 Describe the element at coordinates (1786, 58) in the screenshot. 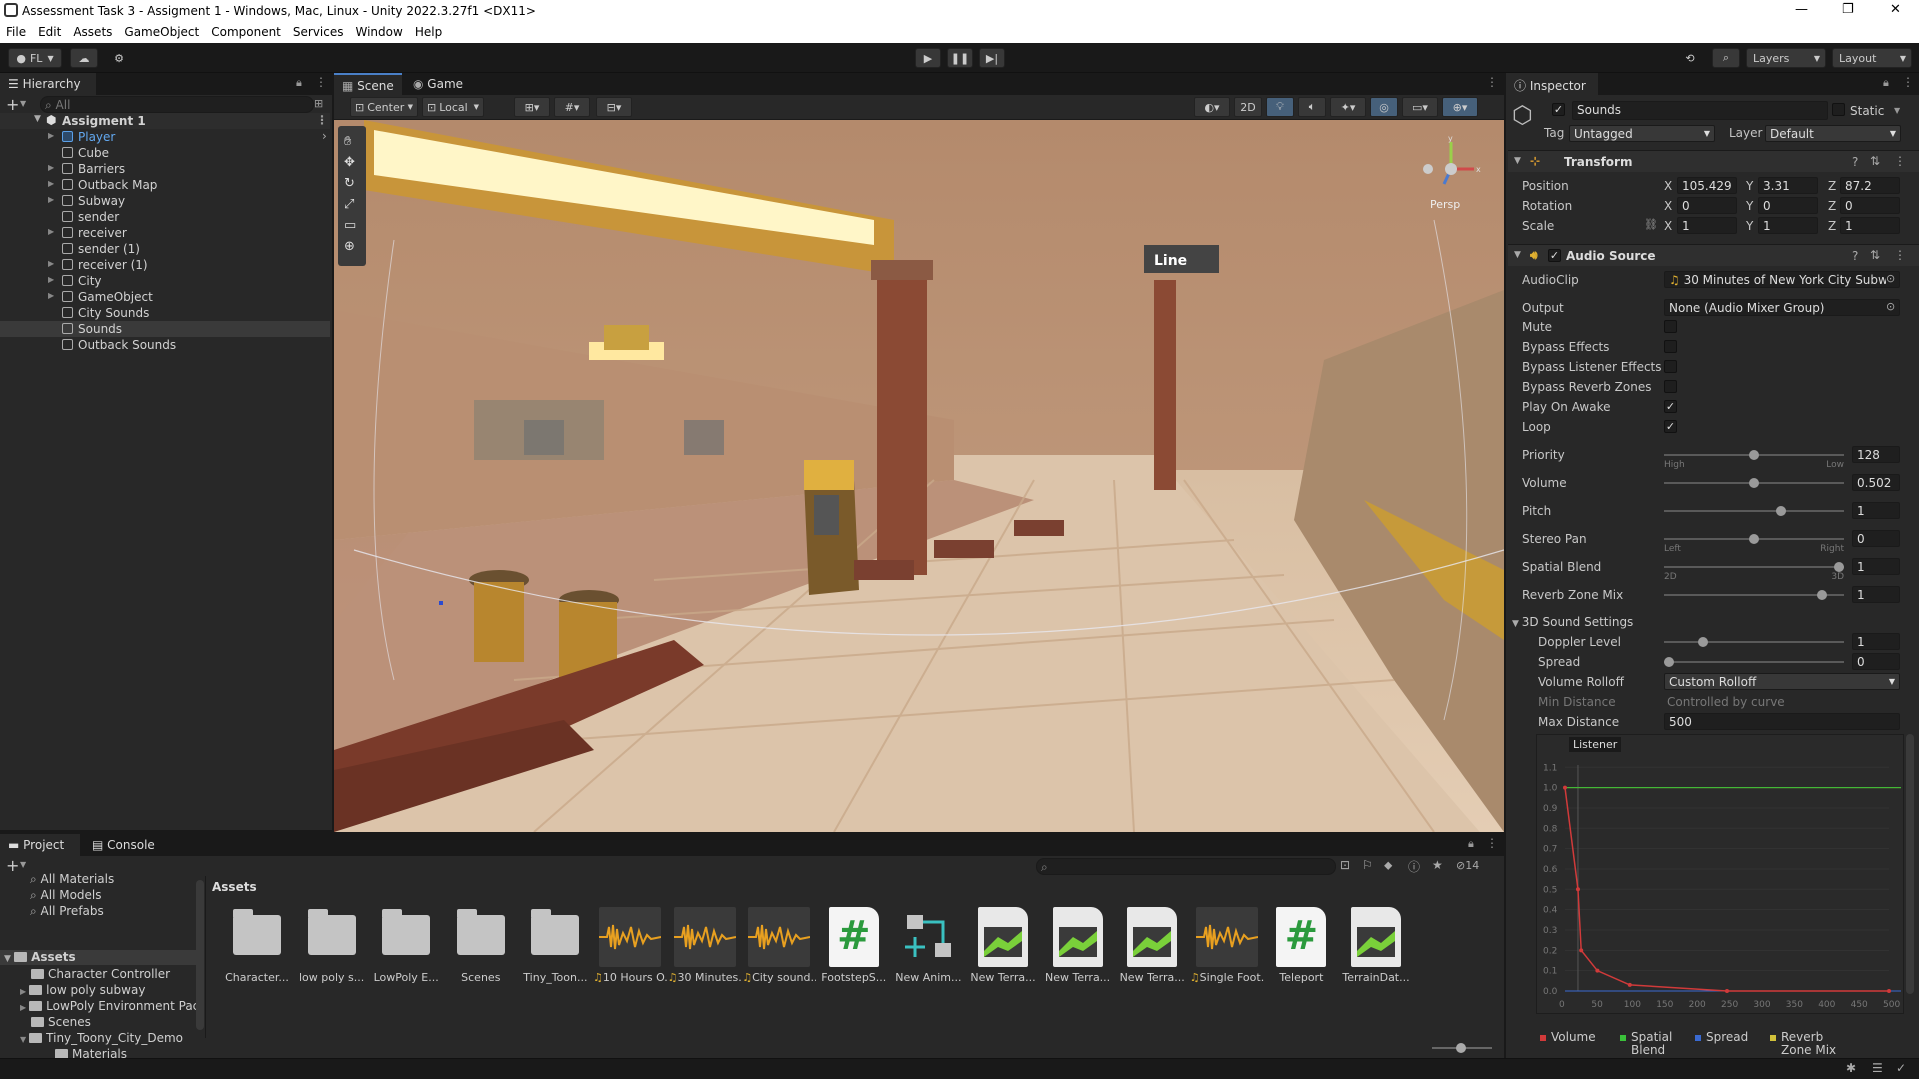

I see `layers-dropdown: Layers ▼` at that location.